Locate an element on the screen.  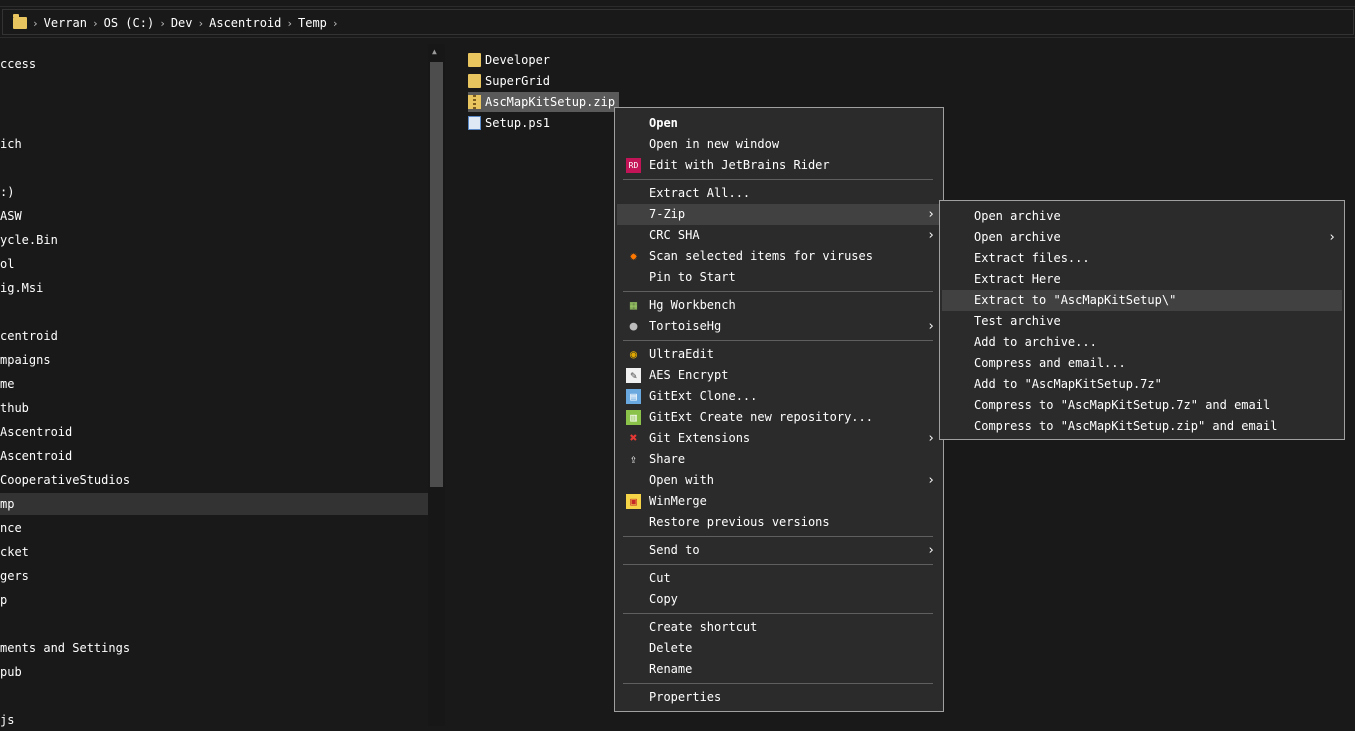
hg-workbench-icon: ▦ is located at coordinates (633, 305).